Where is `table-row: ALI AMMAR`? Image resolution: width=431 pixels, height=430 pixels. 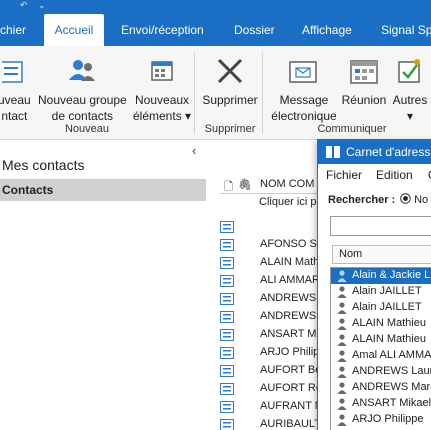
table-row: ALI AMMAR is located at coordinates (275, 281).